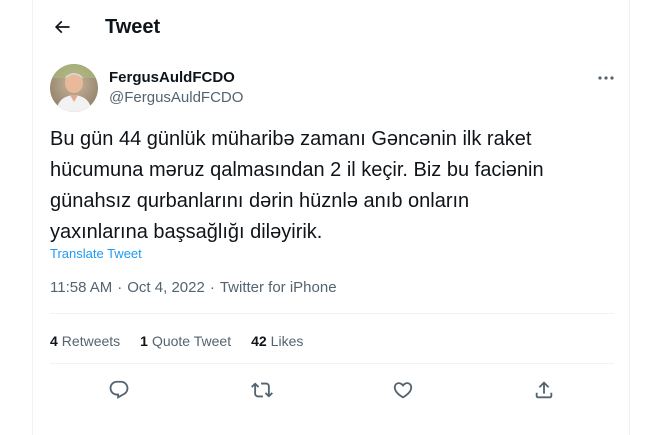  Describe the element at coordinates (96, 254) in the screenshot. I see `translate-tweet-link: Translate Tweet` at that location.